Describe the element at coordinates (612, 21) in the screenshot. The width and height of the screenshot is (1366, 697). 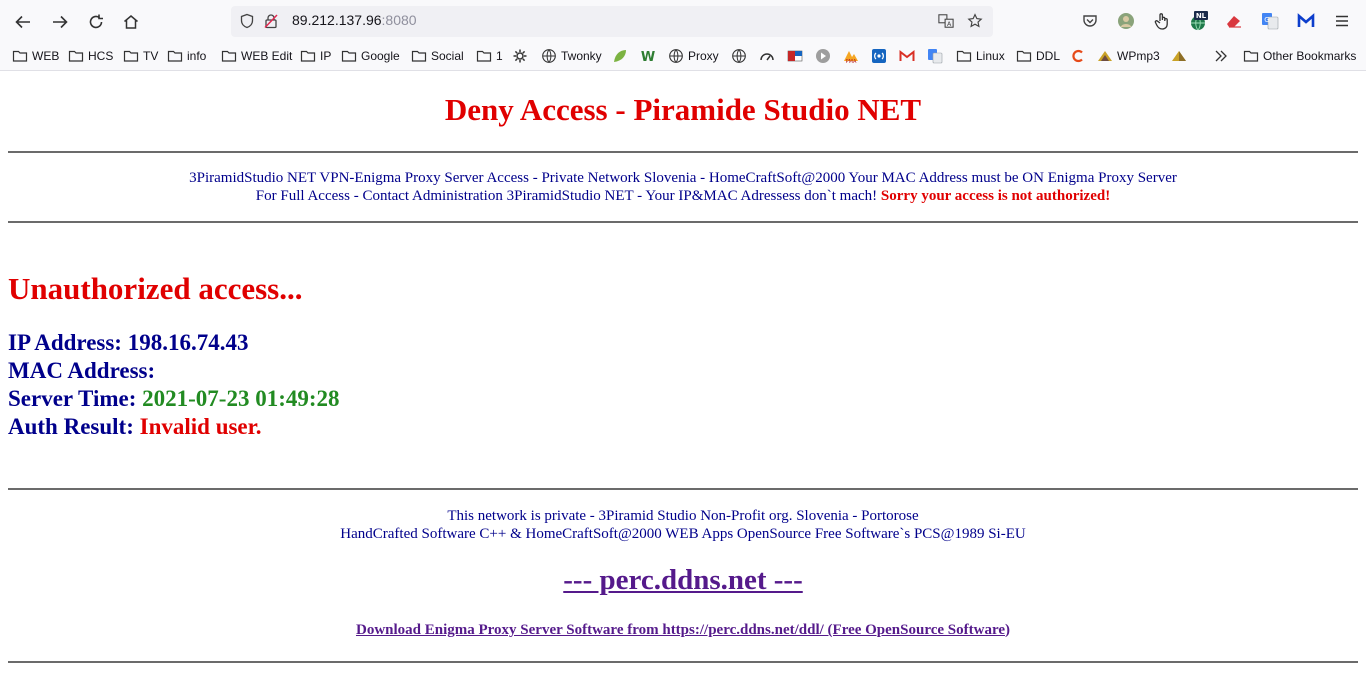
I see `url-bar: 89.212.137.96:8080 A` at that location.